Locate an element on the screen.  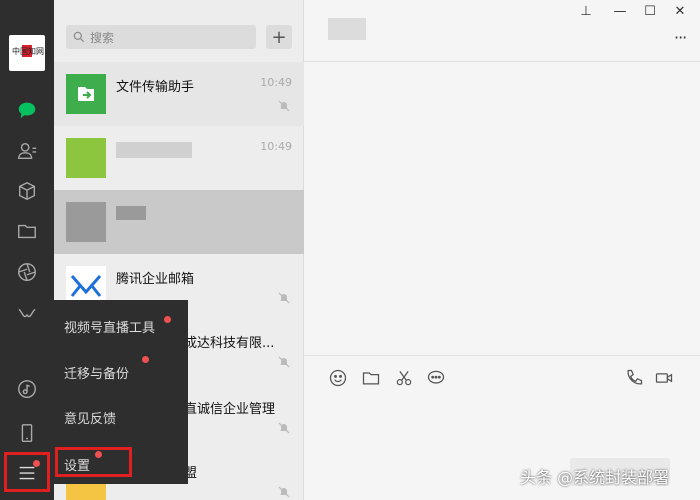
list-item: 10:49 is located at coordinates (179, 158).